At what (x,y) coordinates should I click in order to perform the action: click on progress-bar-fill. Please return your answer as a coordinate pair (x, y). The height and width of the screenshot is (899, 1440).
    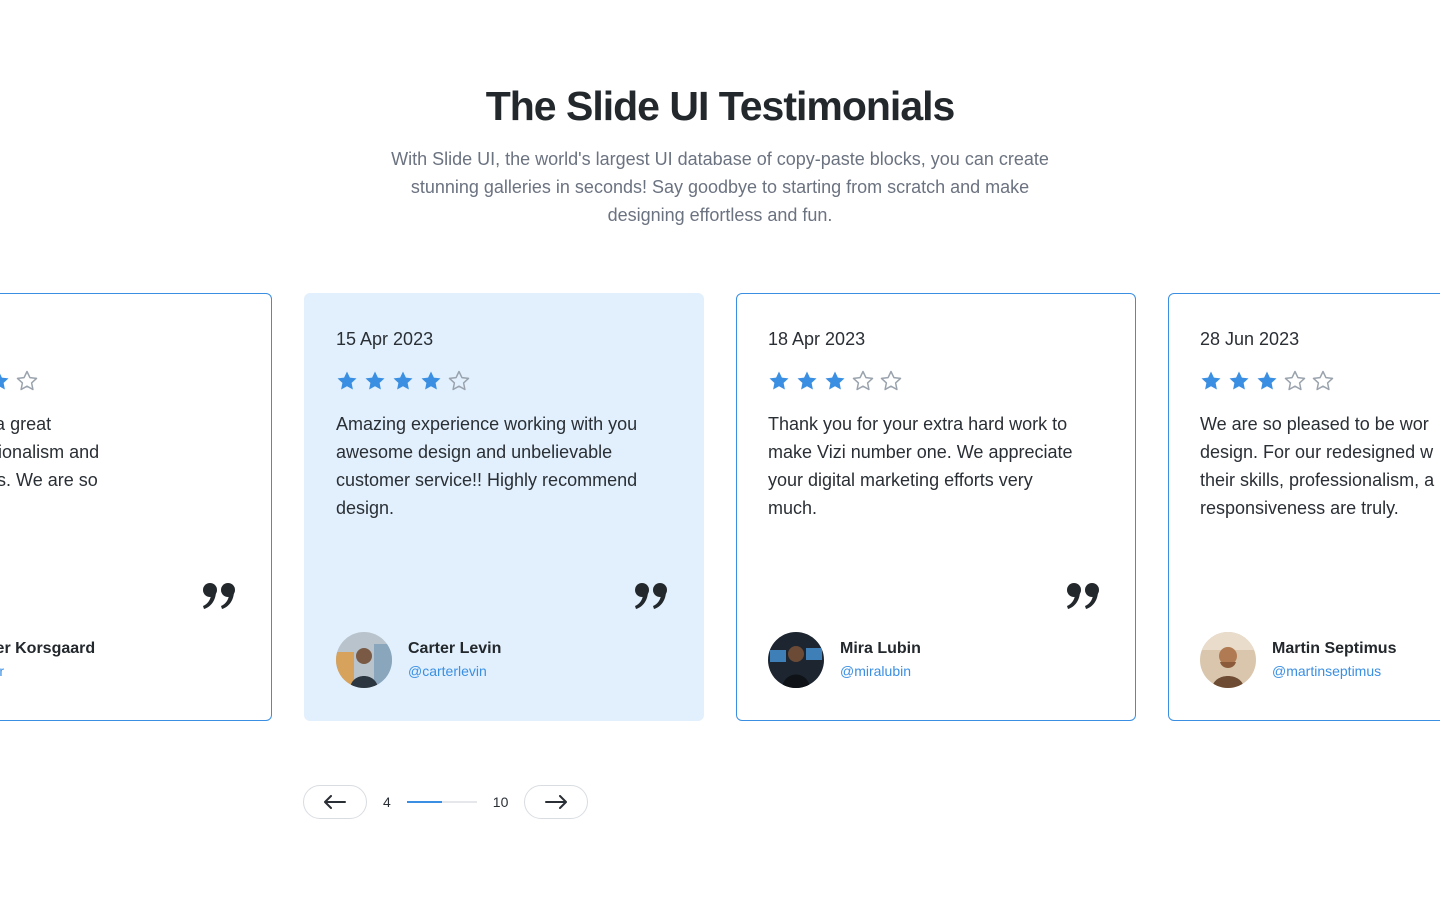
    Looking at the image, I should click on (424, 802).